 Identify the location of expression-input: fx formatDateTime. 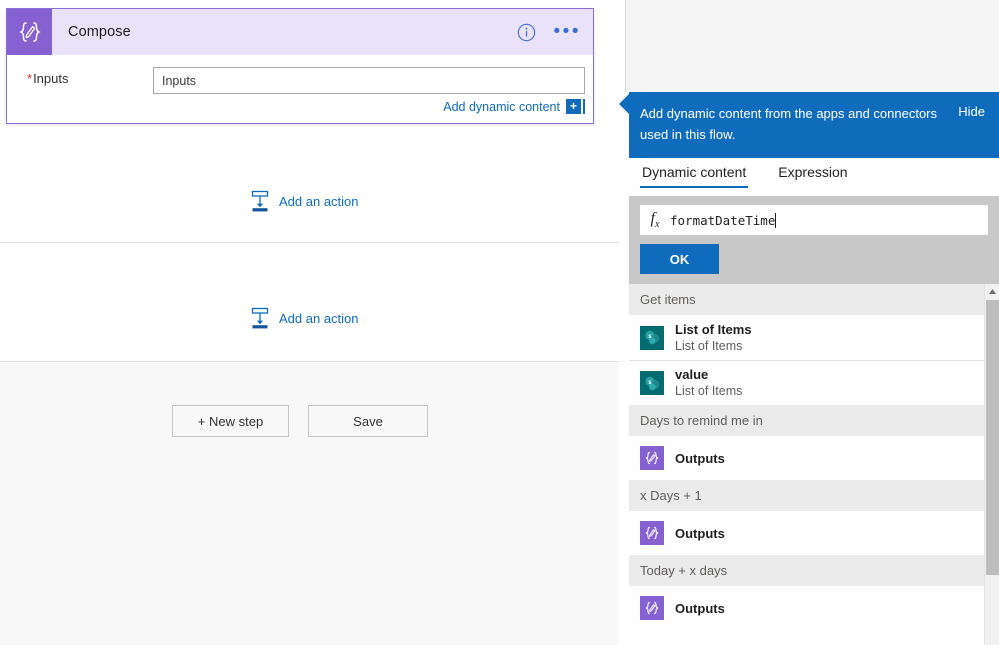
(814, 220).